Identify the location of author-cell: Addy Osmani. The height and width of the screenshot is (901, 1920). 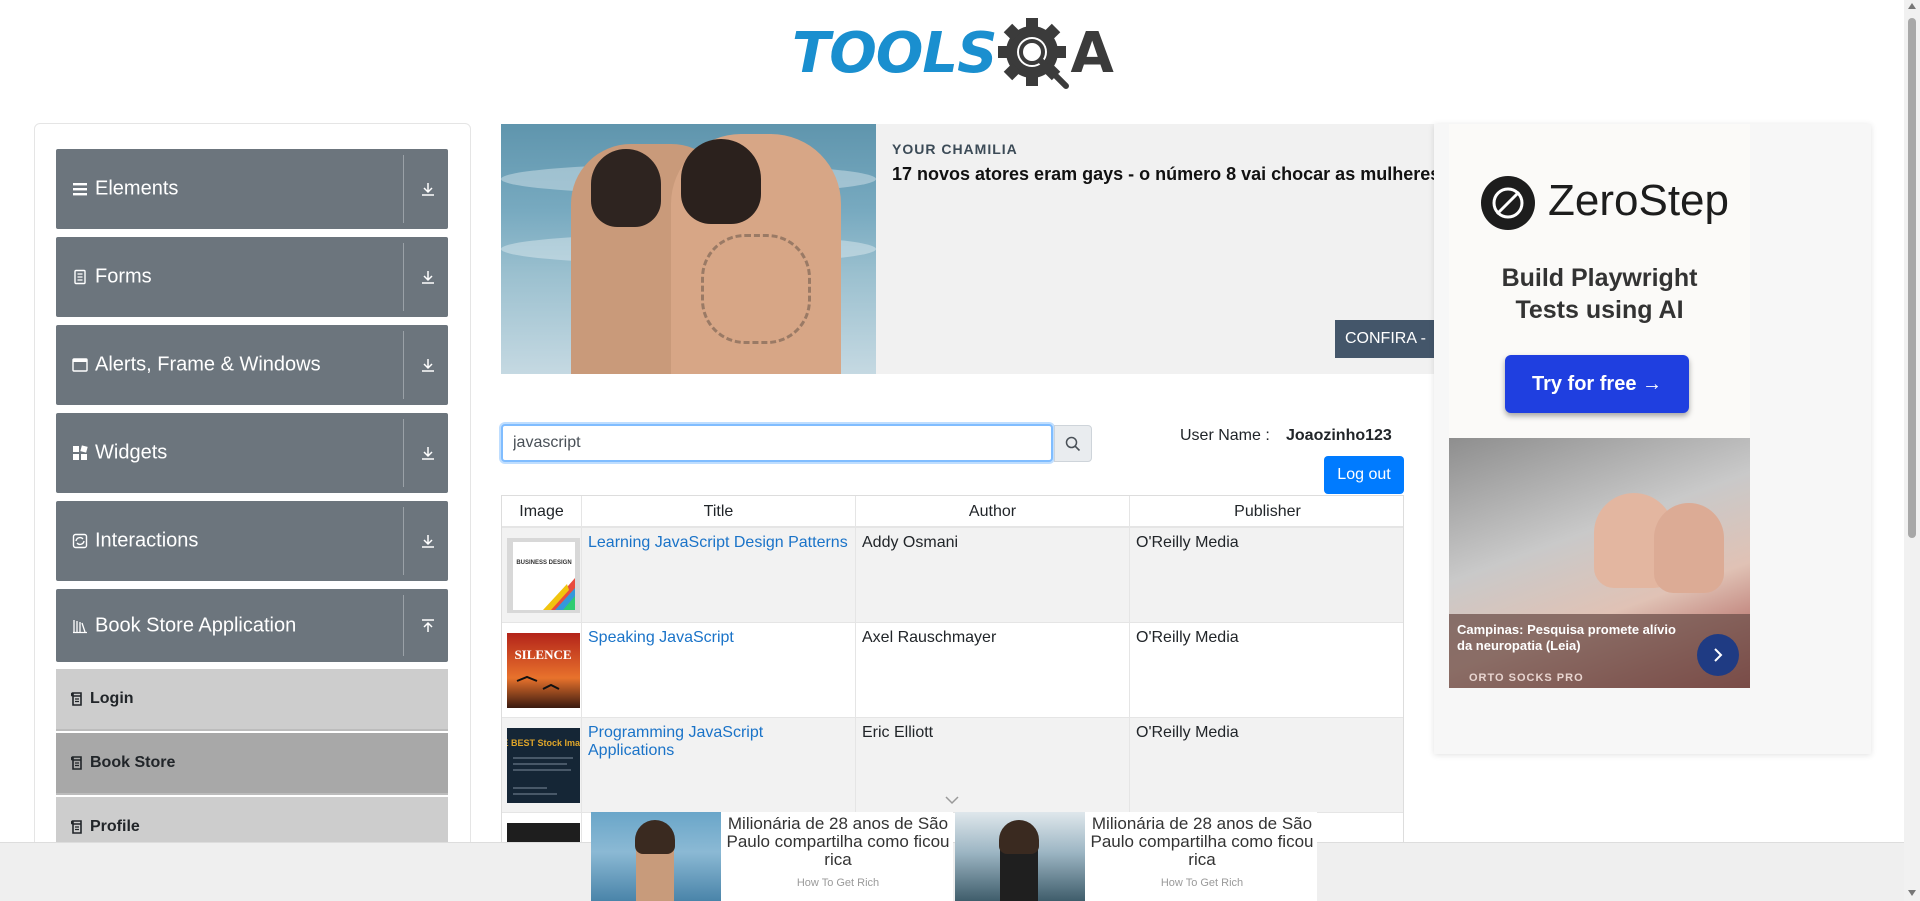
(993, 575).